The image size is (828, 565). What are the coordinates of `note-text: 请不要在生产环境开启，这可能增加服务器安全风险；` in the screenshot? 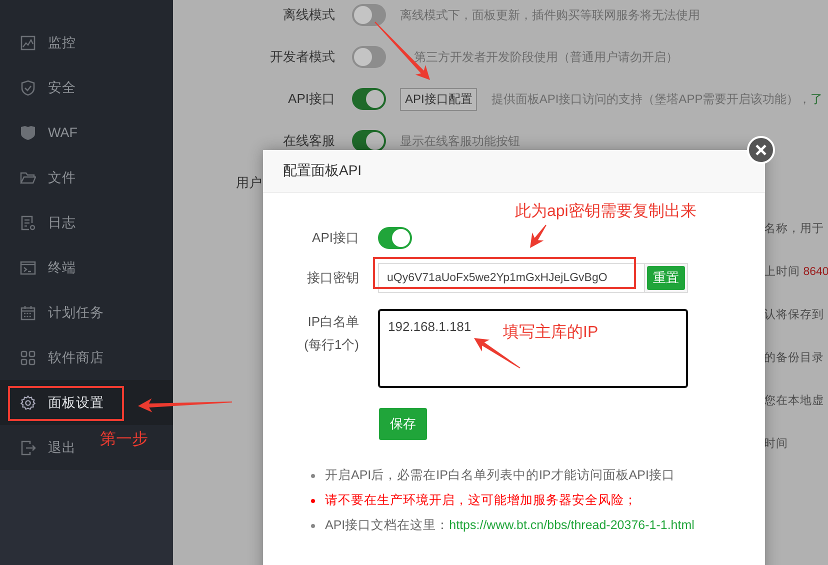 It's located at (481, 500).